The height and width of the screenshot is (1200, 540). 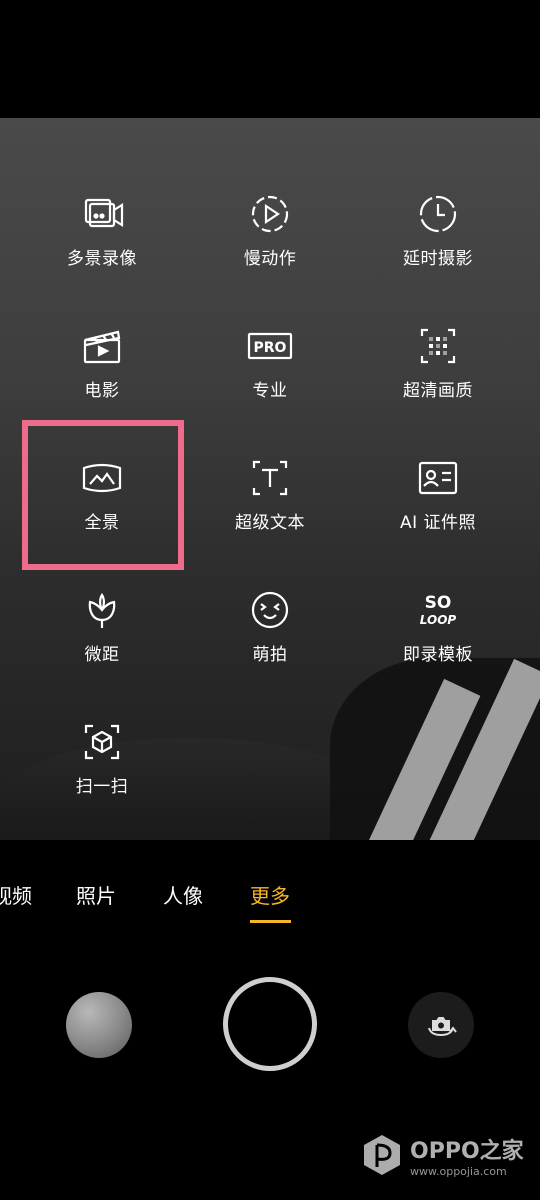 I want to click on id-photo-icon, so click(x=438, y=478).